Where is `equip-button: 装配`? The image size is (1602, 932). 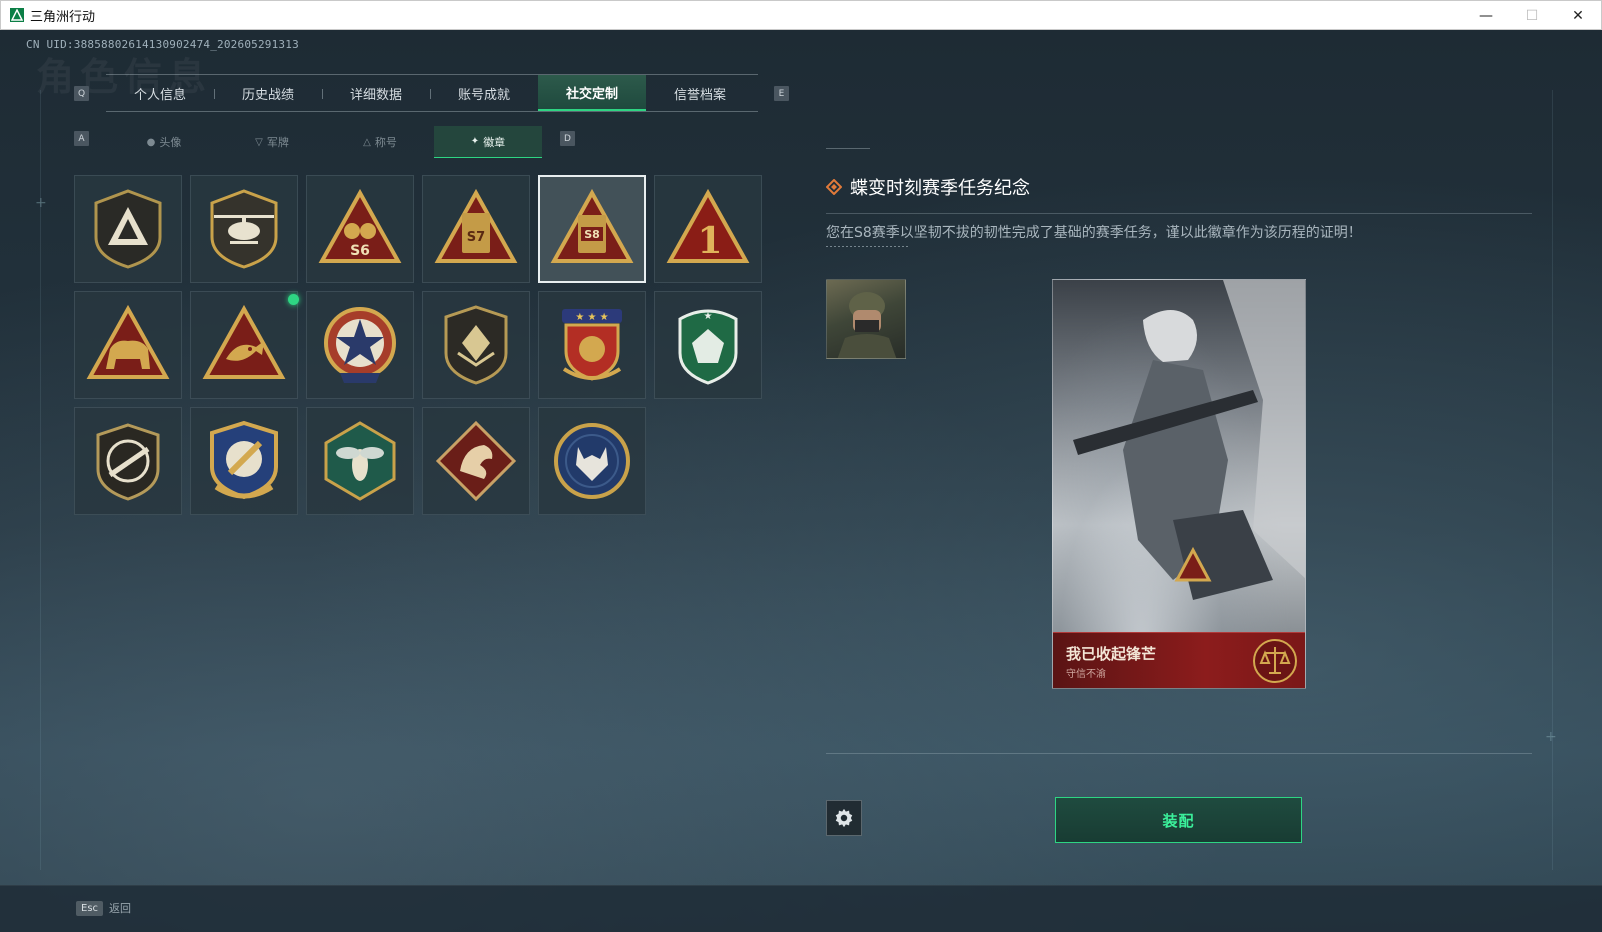
equip-button: 装配 is located at coordinates (1178, 820).